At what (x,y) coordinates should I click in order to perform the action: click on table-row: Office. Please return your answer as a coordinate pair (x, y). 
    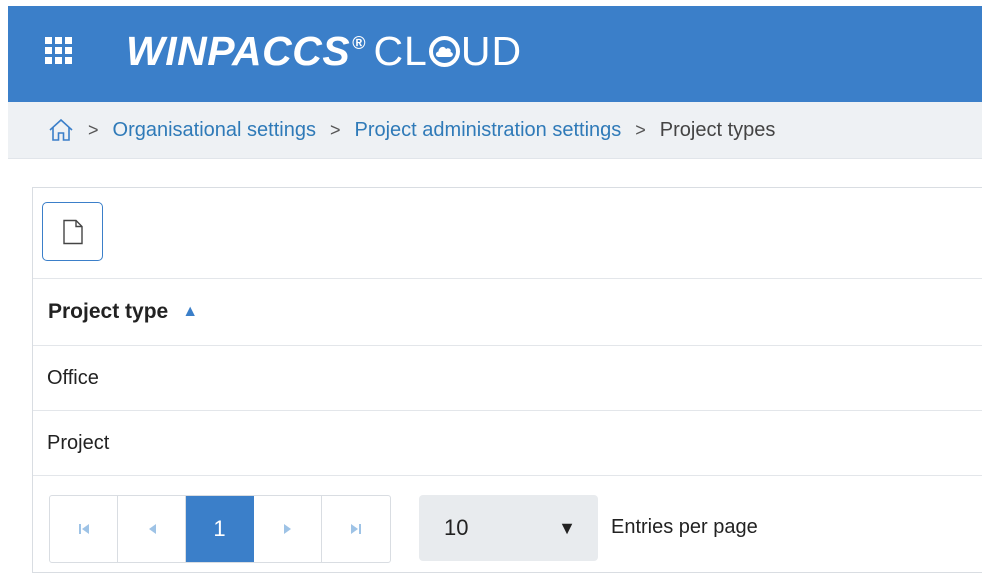
    Looking at the image, I should click on (507, 378).